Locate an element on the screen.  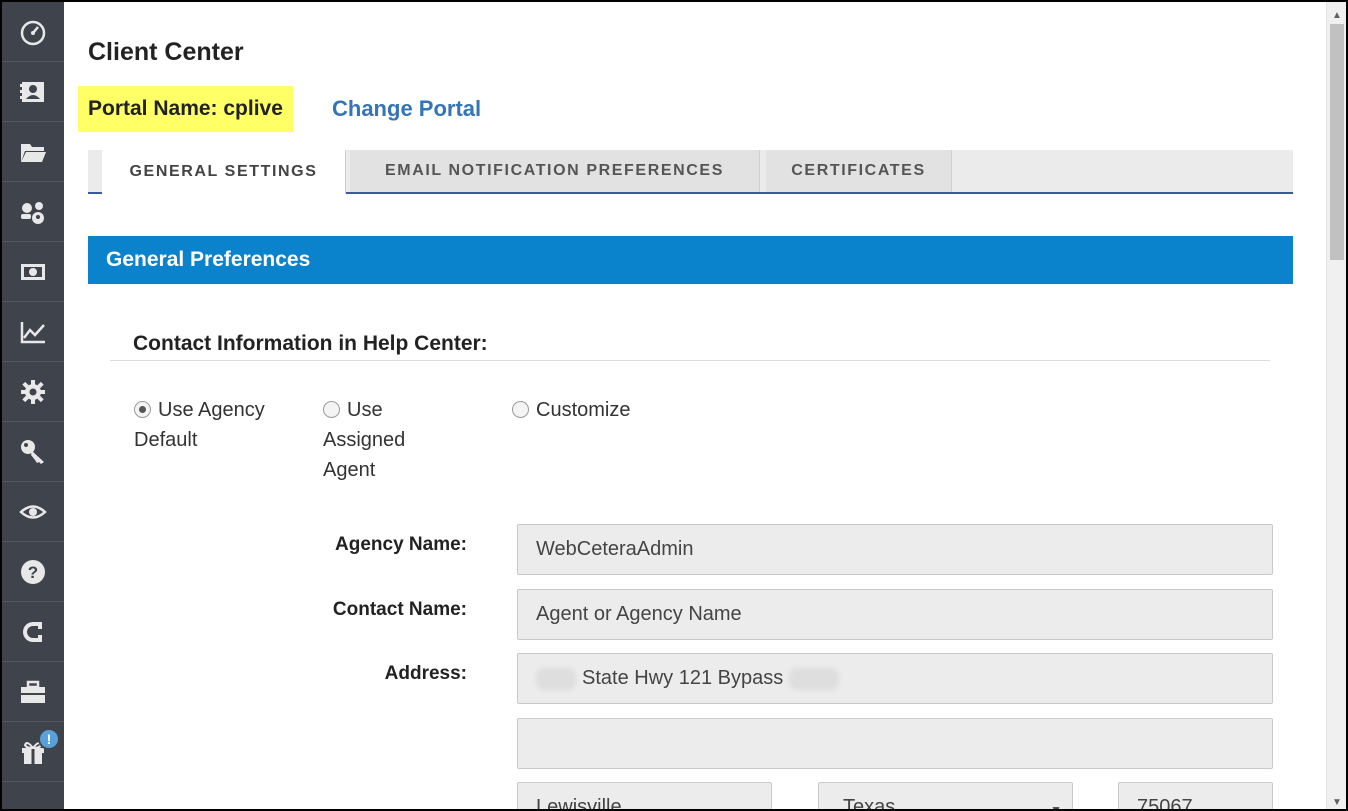
scroll-down-icon: ▼ is located at coordinates (1336, 801).